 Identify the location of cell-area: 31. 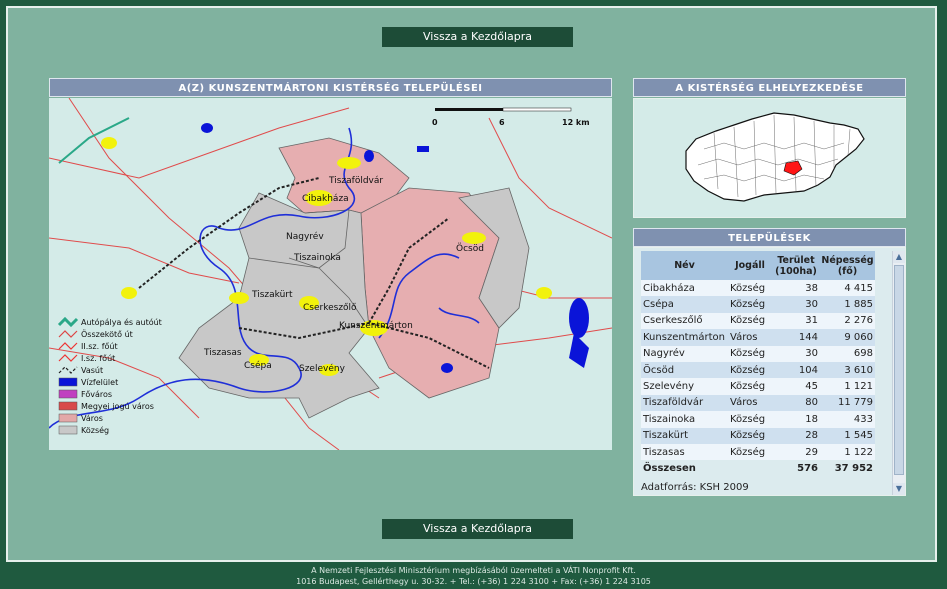
(796, 321).